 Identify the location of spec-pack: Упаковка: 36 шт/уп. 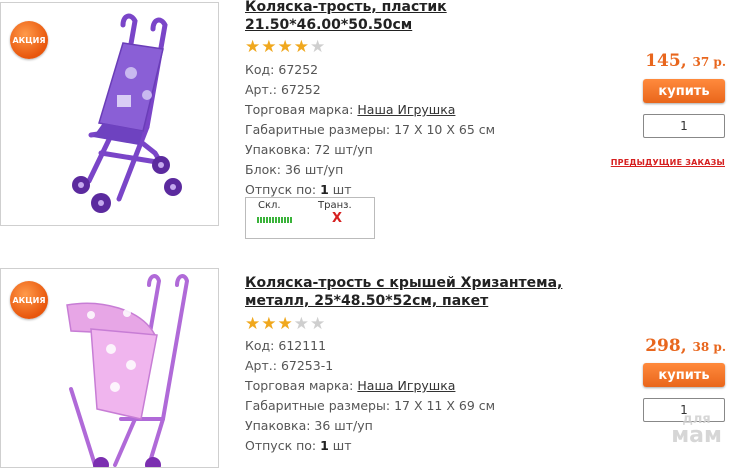
(309, 425).